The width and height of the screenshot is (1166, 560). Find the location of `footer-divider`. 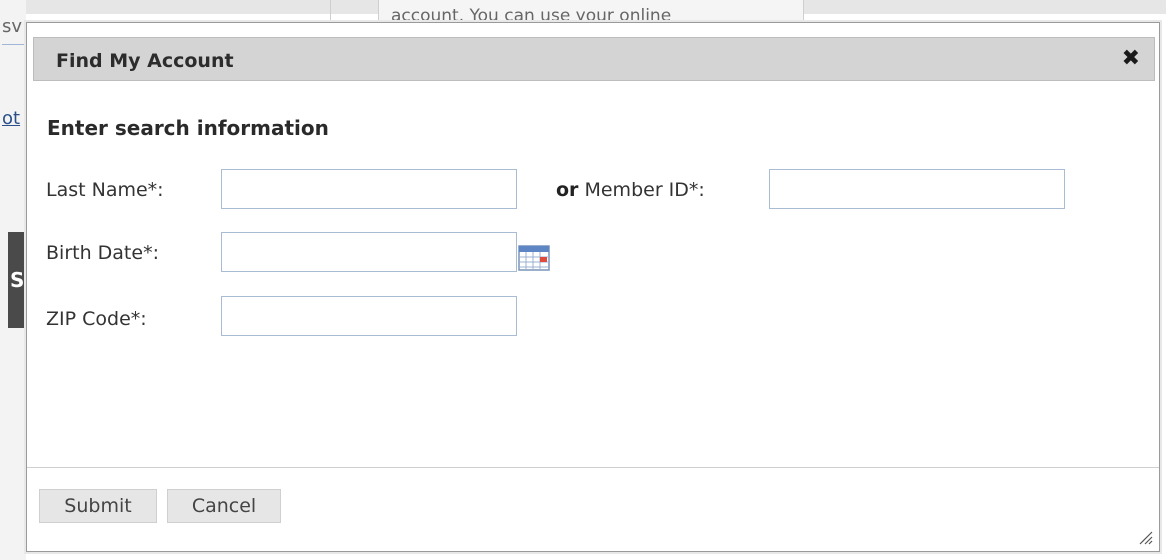

footer-divider is located at coordinates (593, 467).